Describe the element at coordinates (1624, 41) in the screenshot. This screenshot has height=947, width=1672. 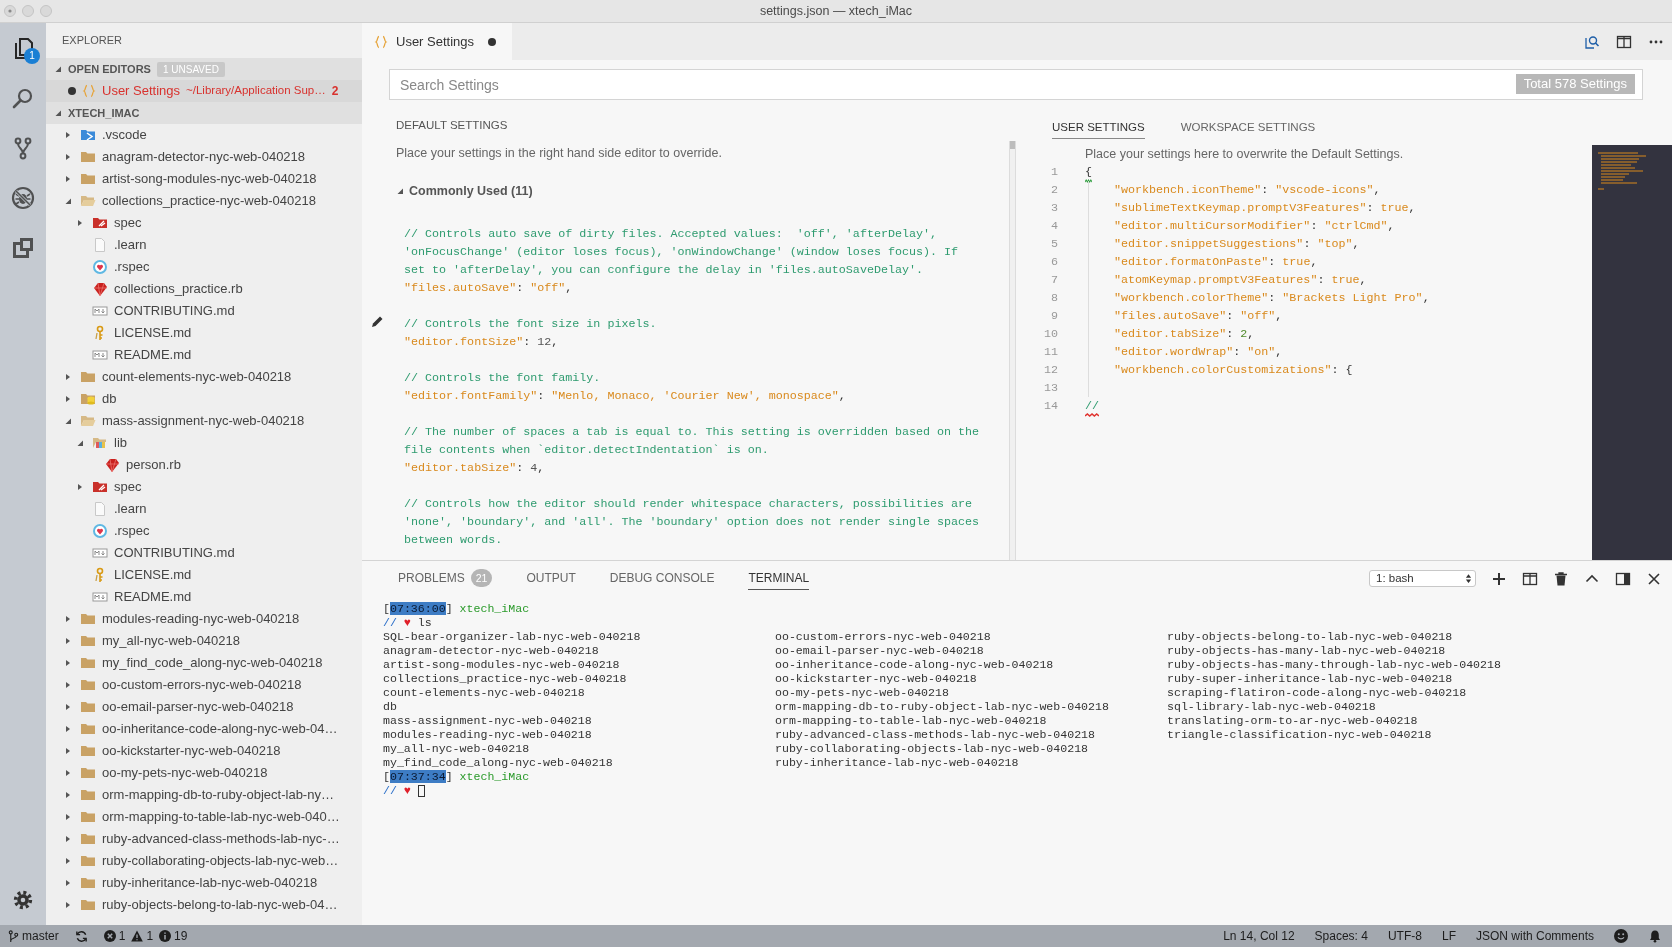
I see `split-editor-icon` at that location.